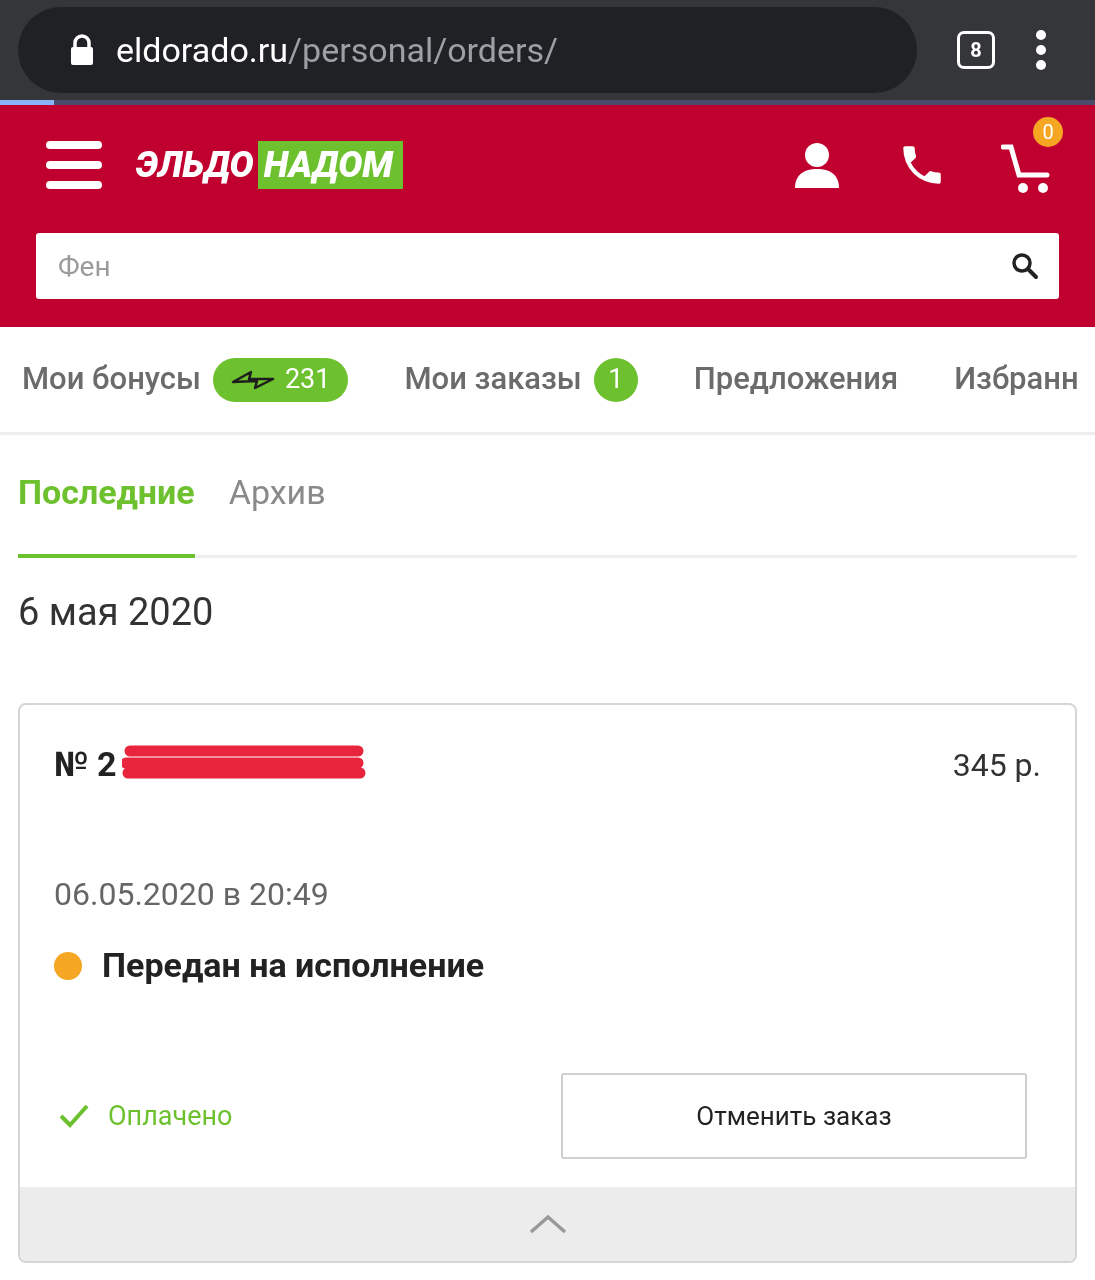  What do you see at coordinates (170, 1116) in the screenshot?
I see `payment-status: Оплачено` at bounding box center [170, 1116].